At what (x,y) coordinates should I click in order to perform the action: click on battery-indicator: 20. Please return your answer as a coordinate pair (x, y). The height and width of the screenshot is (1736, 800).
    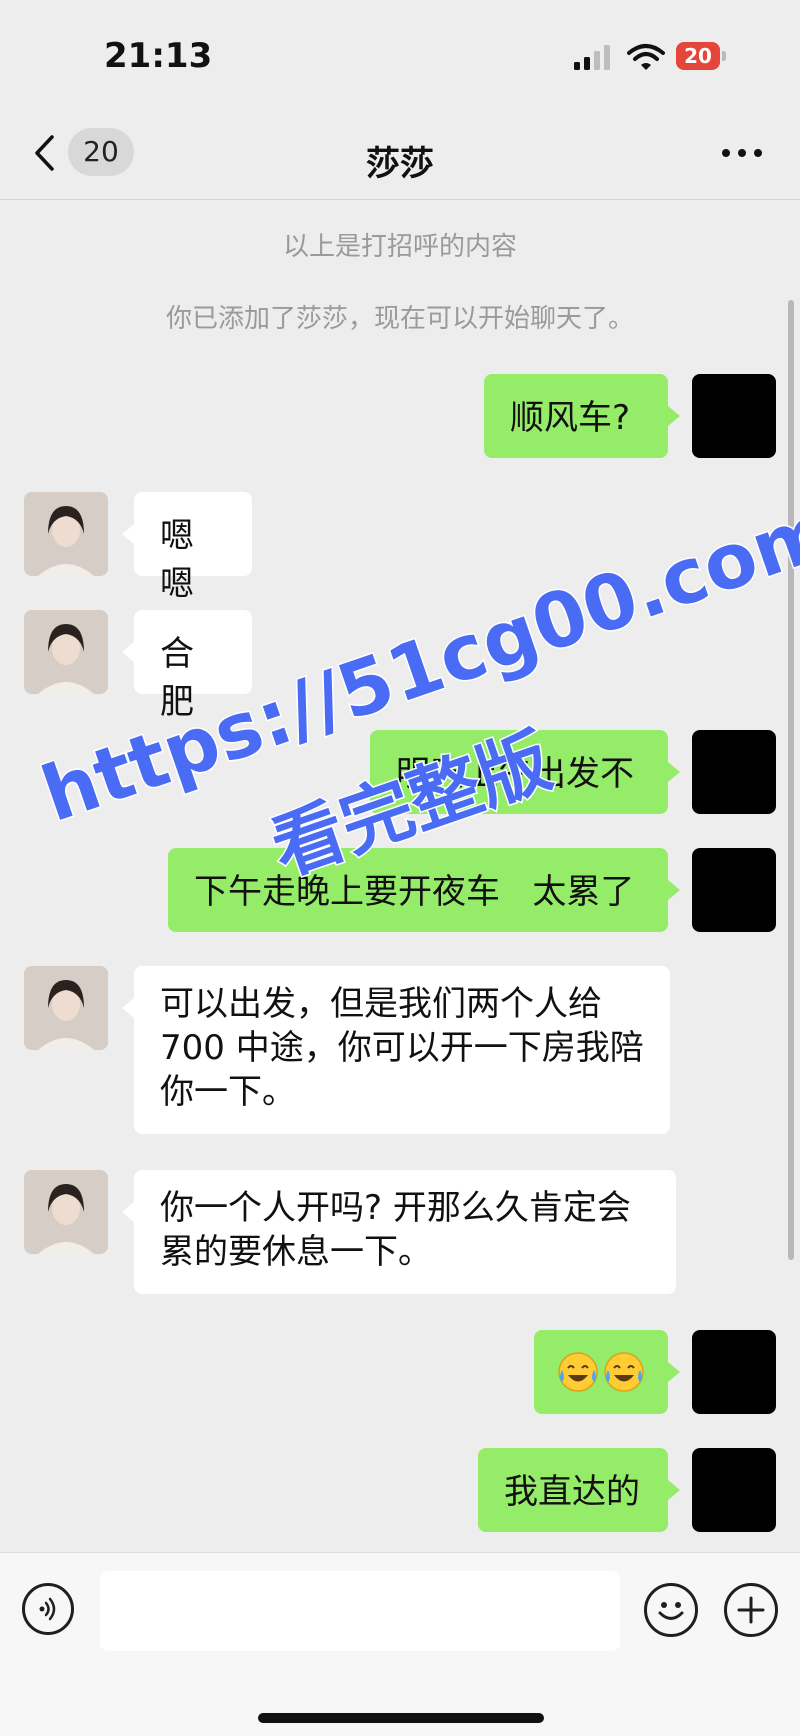
    Looking at the image, I should click on (702, 57).